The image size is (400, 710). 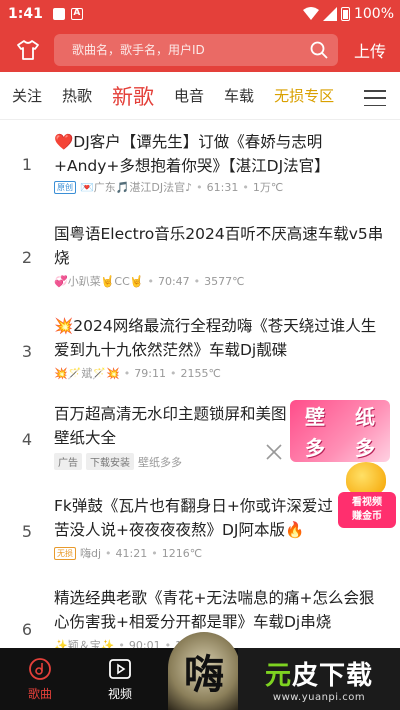 I want to click on earn-coins-button: 看视频 赚金币, so click(x=367, y=497).